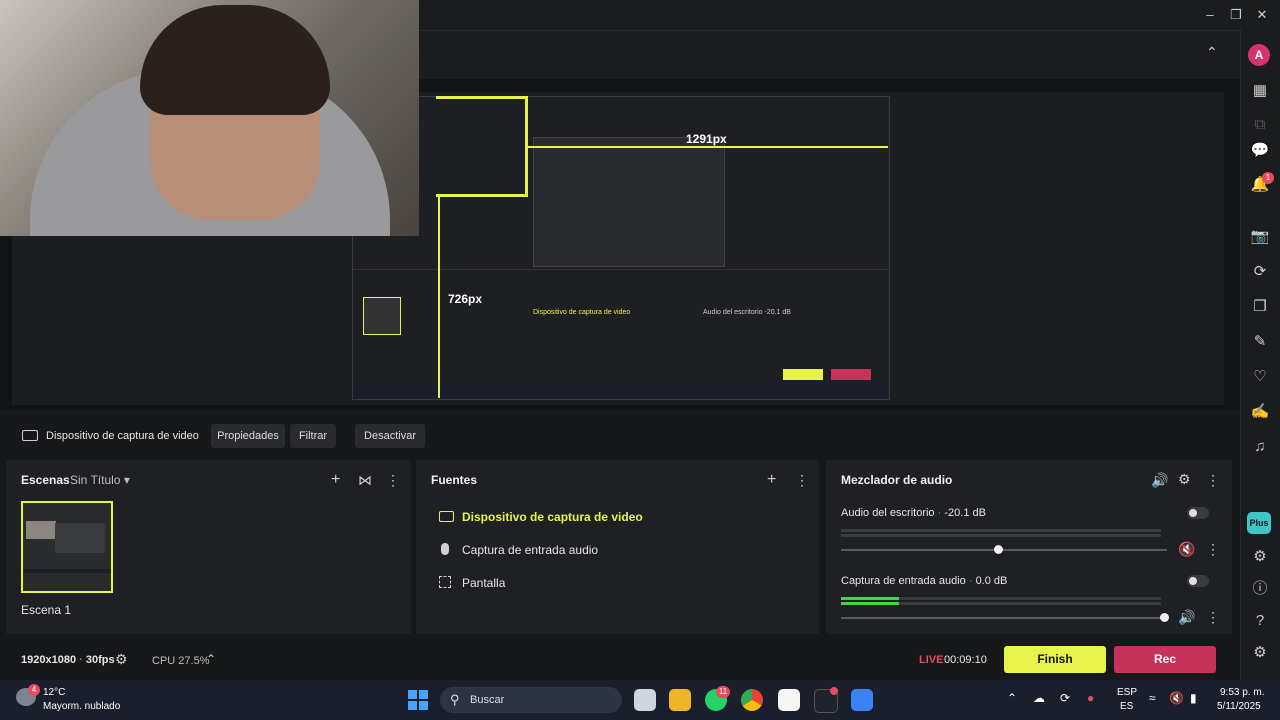 This screenshot has height=720, width=1280. I want to click on search-icon: ⚲, so click(455, 699).